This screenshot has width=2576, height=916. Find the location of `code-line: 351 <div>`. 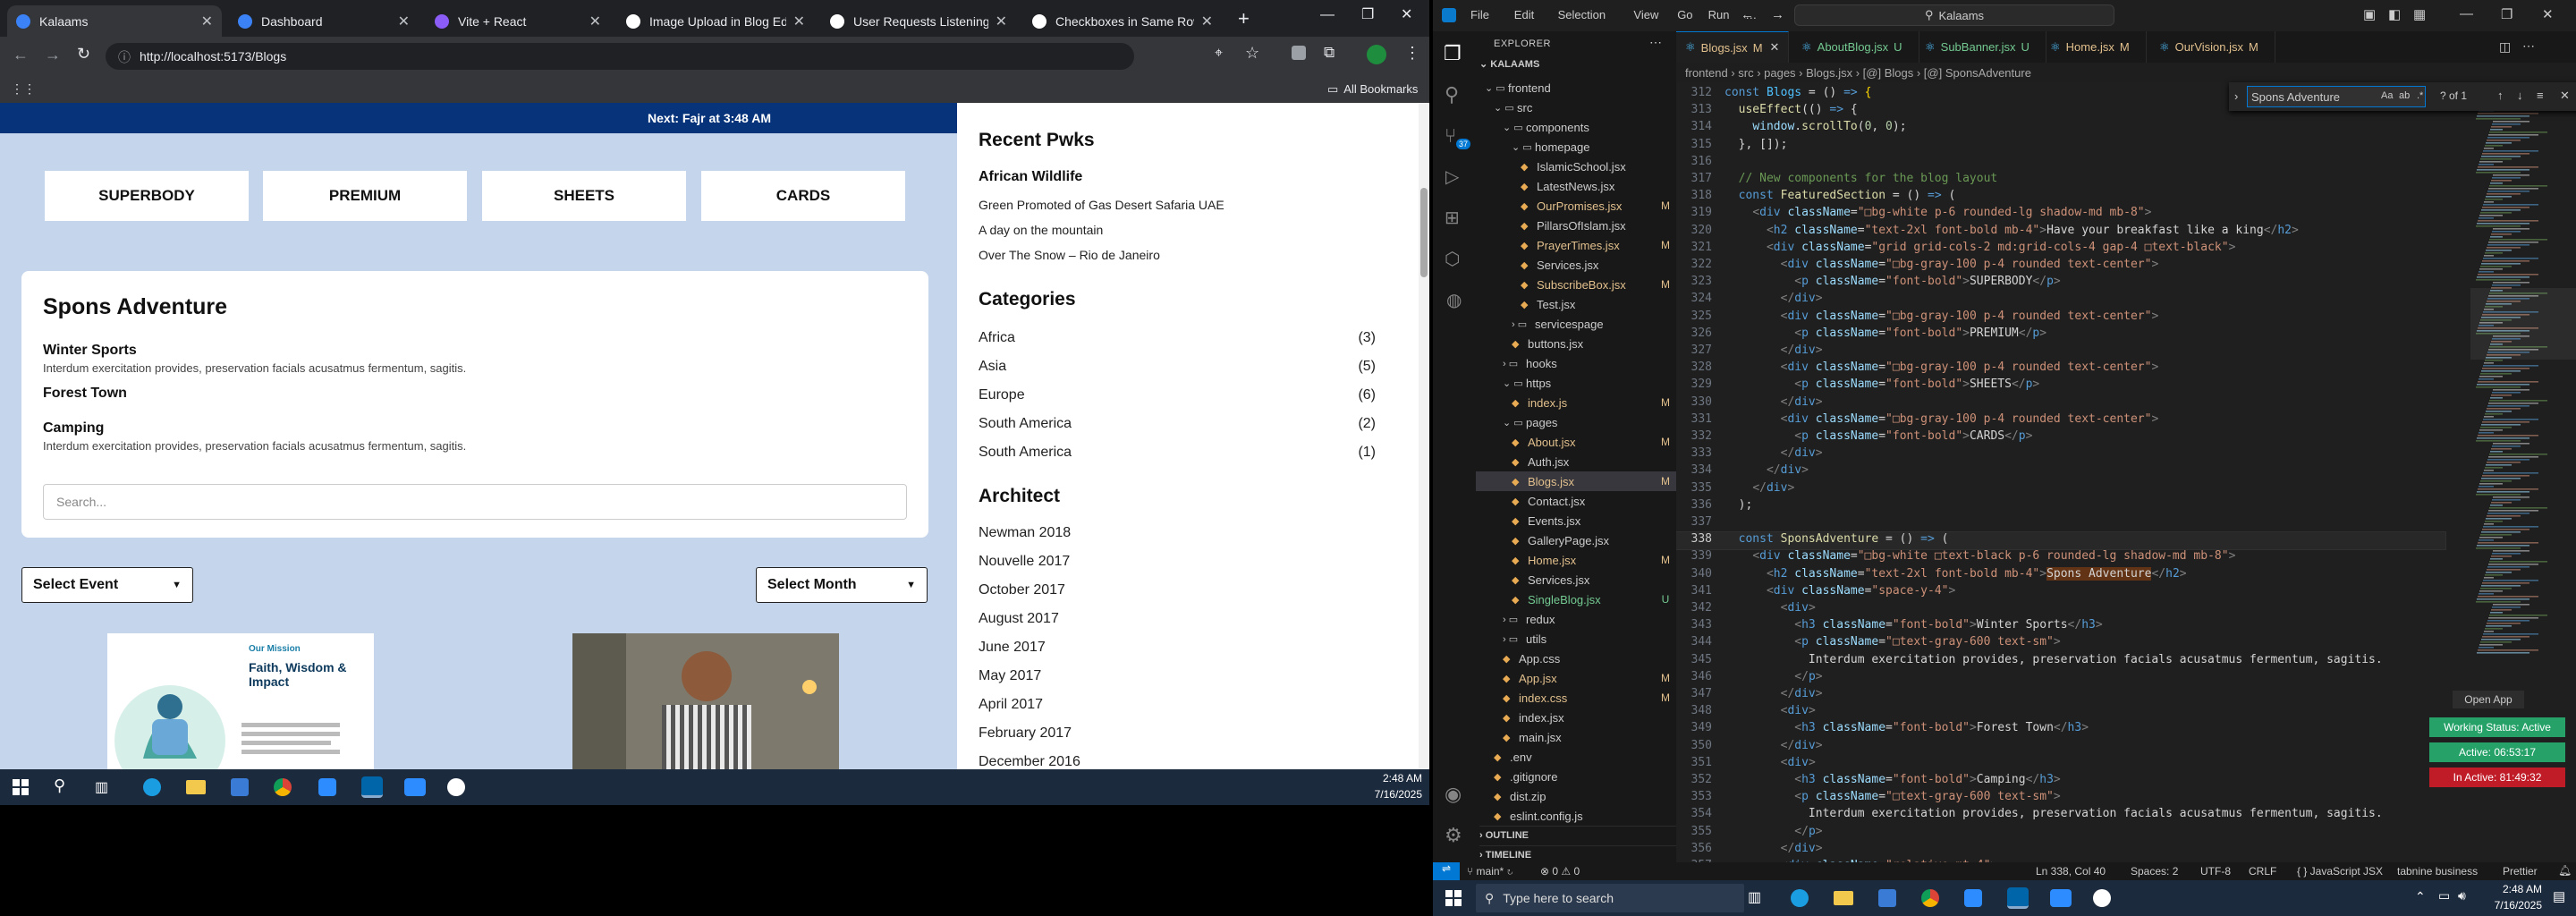

code-line: 351 <div> is located at coordinates (2060, 764).